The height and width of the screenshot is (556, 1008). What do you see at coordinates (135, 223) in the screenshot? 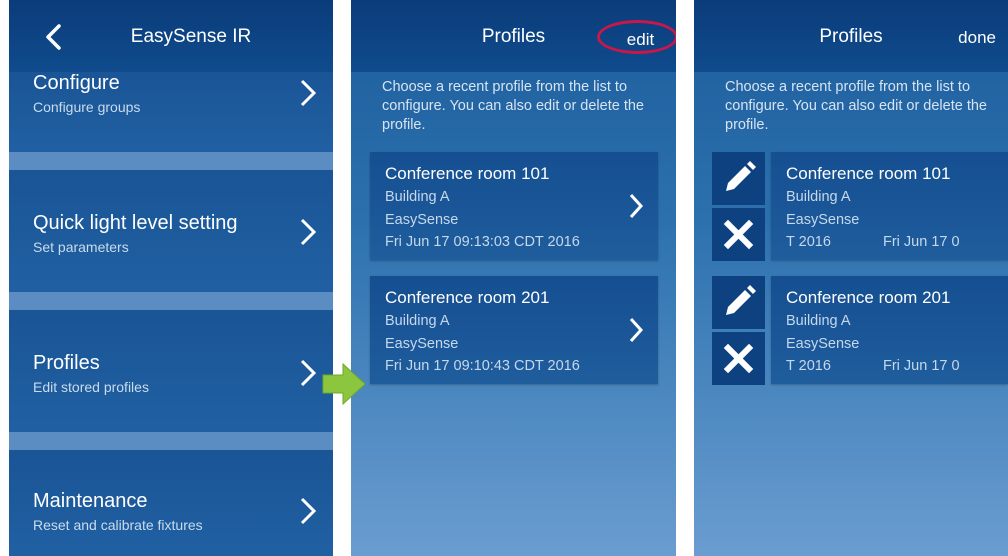
I see `menu-item-title: Quick light level setting` at bounding box center [135, 223].